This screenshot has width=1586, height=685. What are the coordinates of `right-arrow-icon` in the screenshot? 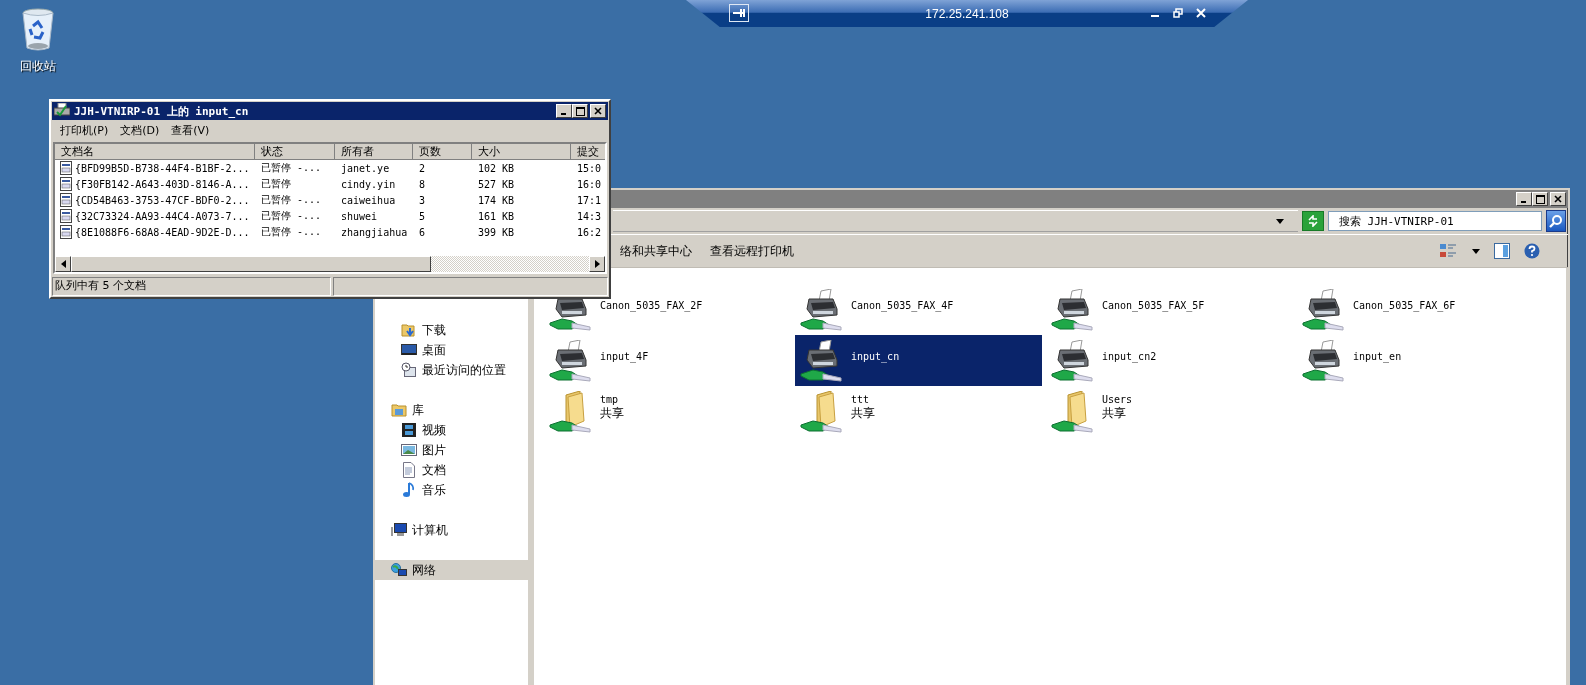 It's located at (597, 264).